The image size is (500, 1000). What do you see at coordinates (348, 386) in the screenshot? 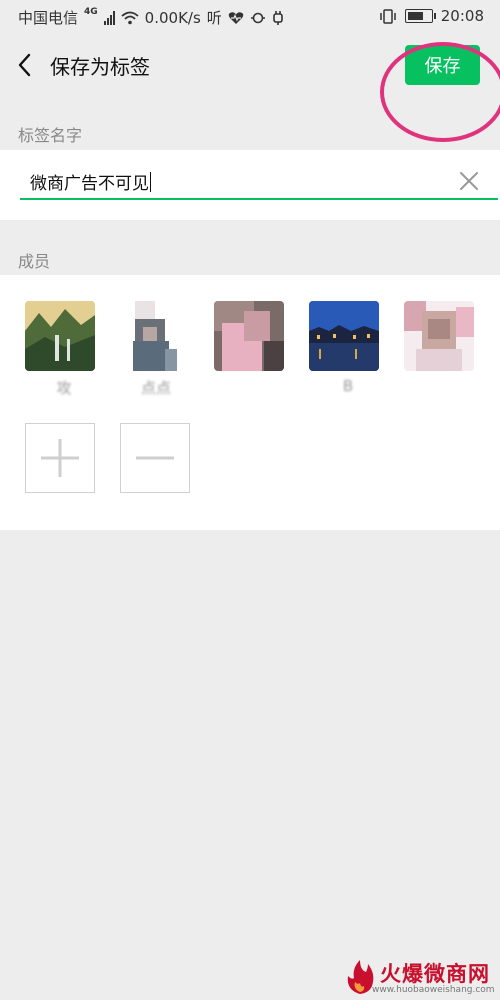
I see `member-name: B` at bounding box center [348, 386].